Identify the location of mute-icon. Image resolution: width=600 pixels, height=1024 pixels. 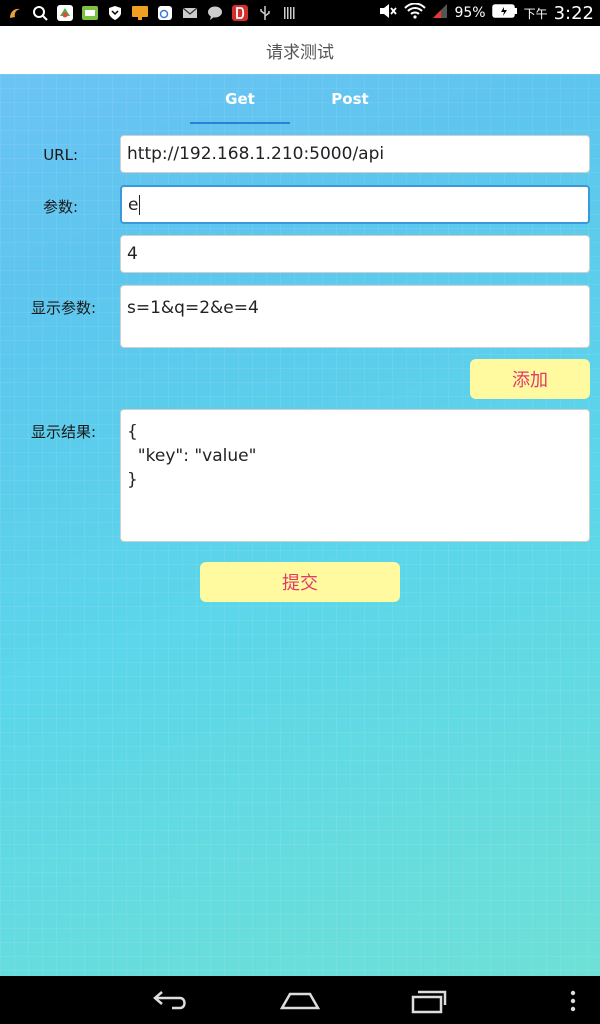
(388, 13).